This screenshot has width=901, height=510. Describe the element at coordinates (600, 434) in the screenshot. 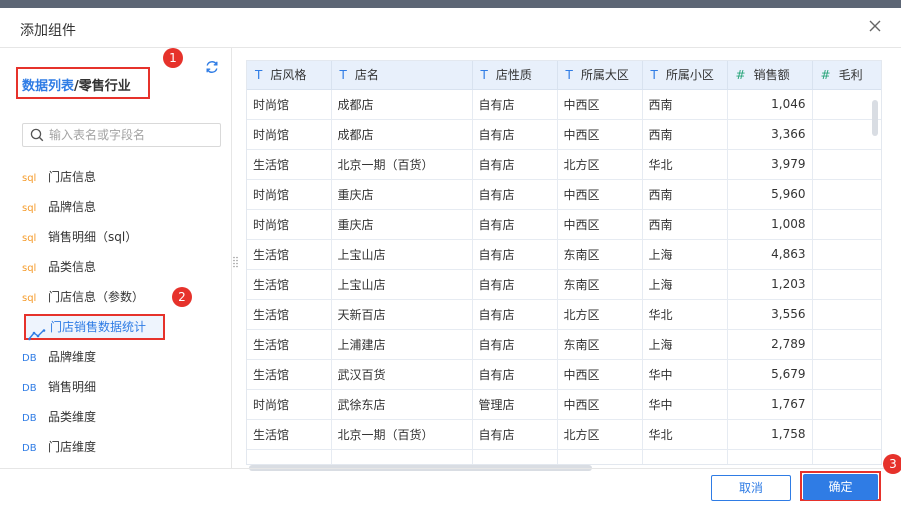

I see `table-cell: 北方区` at that location.